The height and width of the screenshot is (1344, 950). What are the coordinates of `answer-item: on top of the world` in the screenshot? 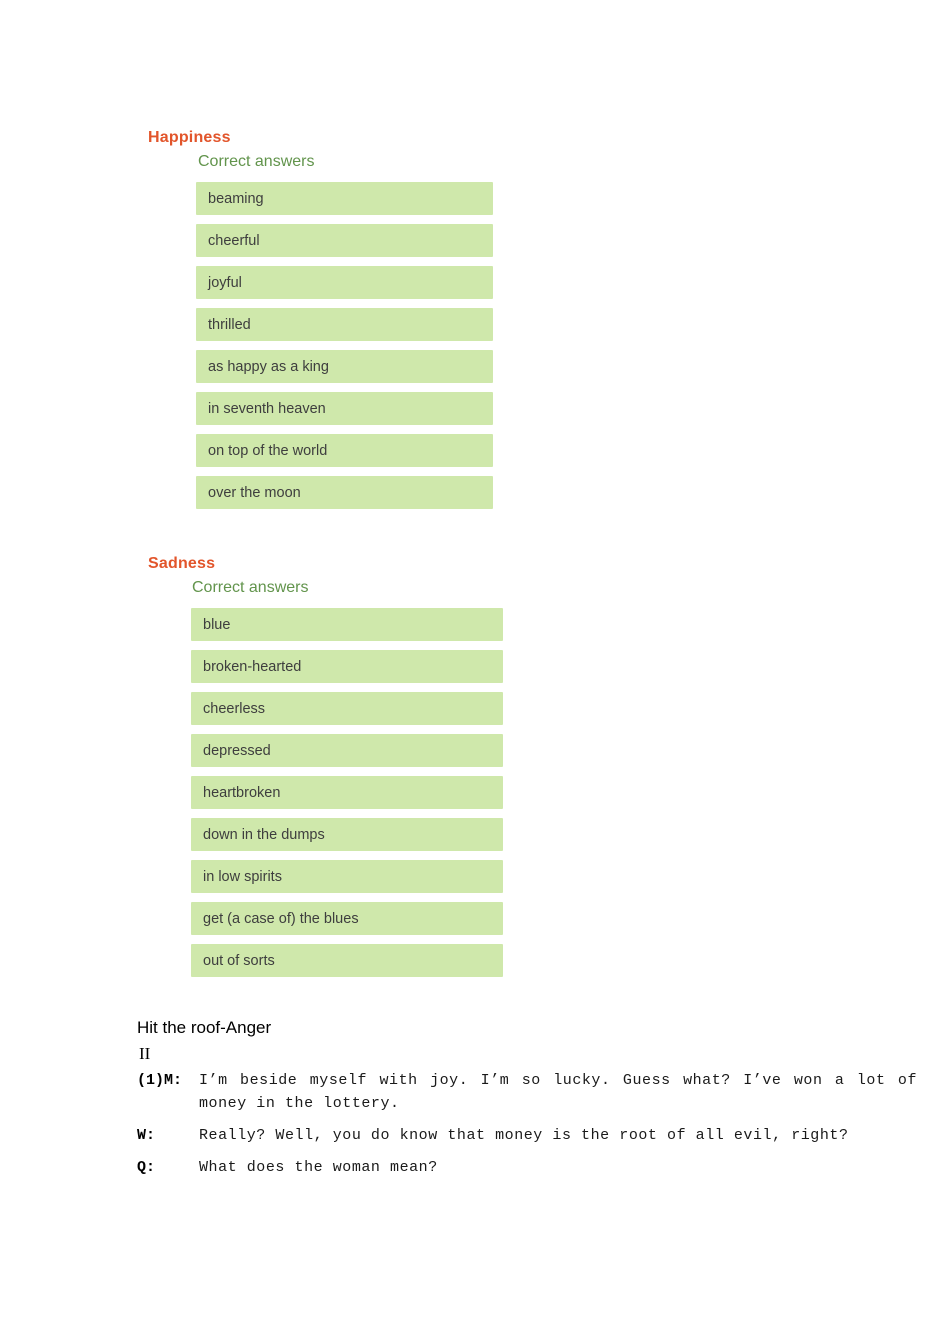 It's located at (344, 450).